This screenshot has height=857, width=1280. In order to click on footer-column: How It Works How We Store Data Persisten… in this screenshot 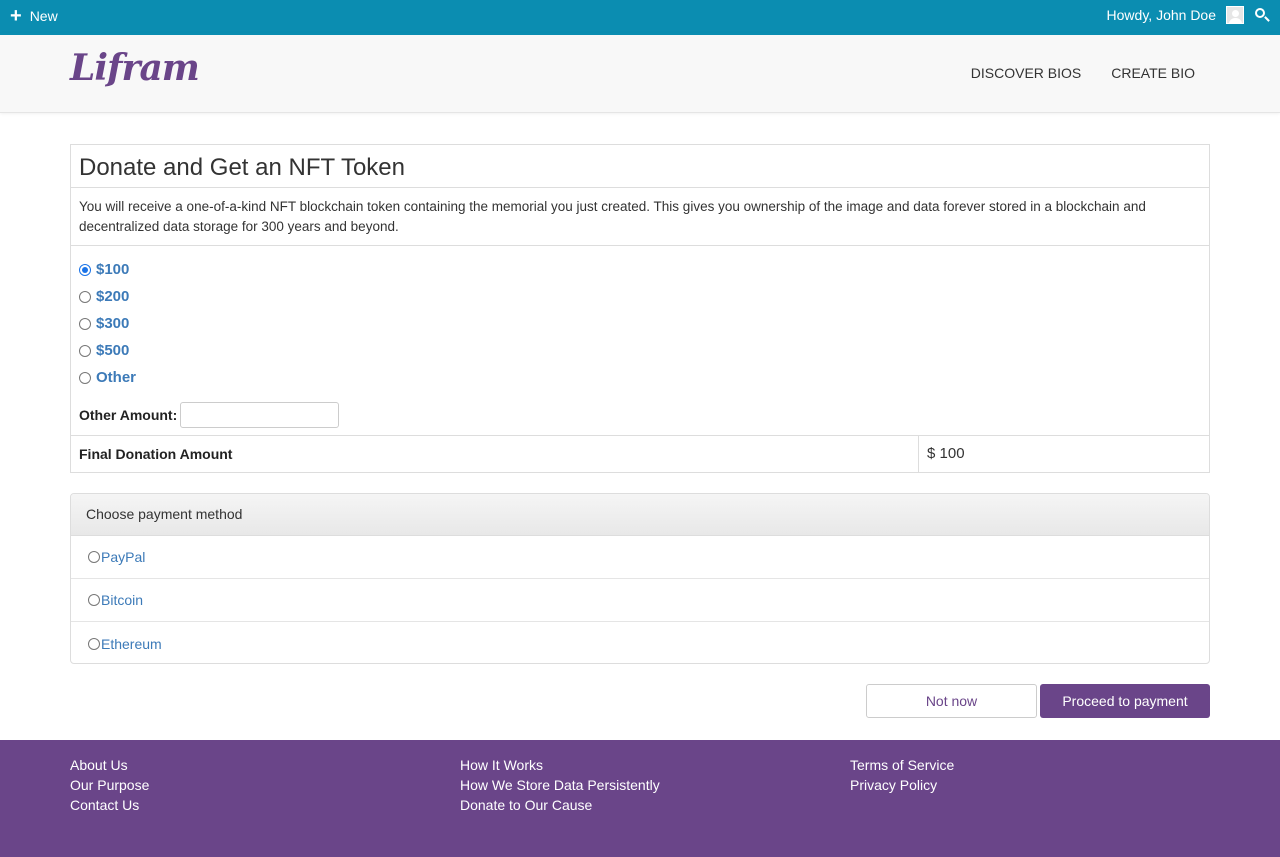, I will do `click(560, 785)`.